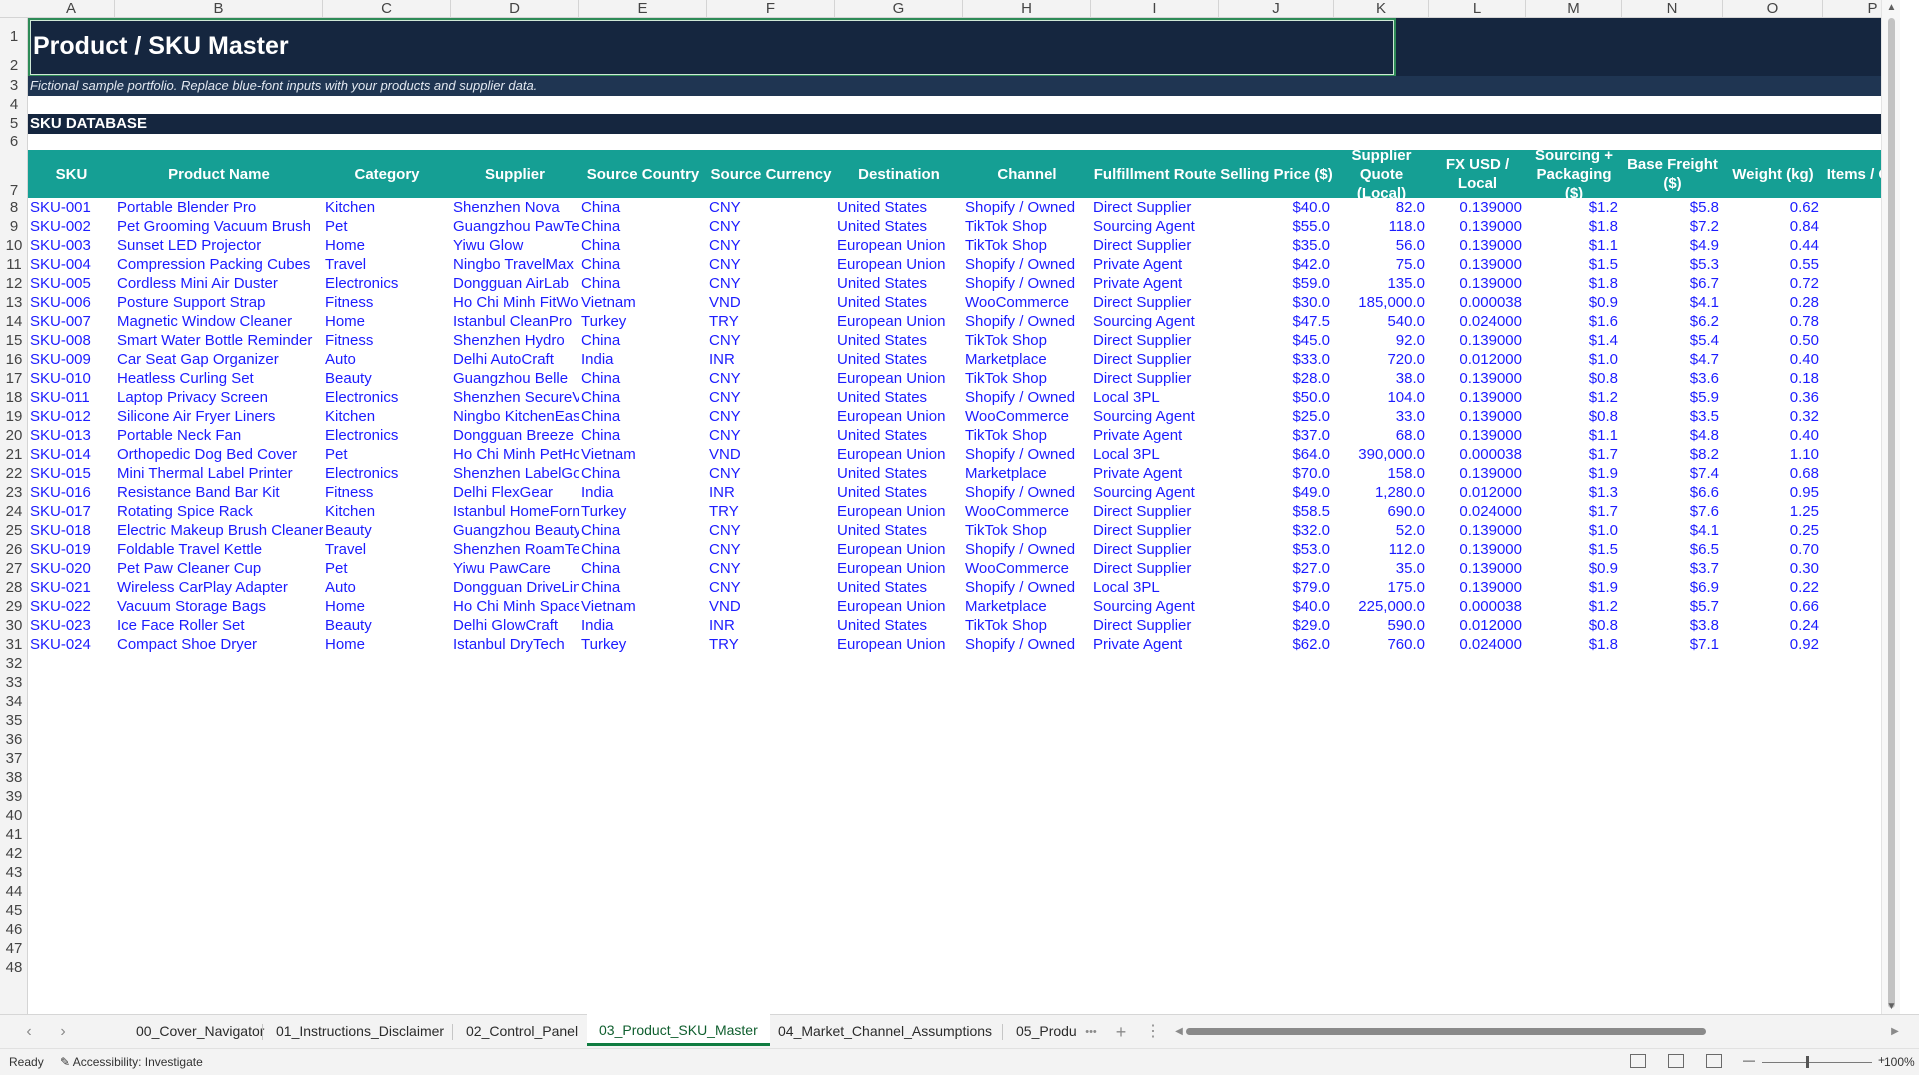  What do you see at coordinates (200, 1031) in the screenshot?
I see `sheet-tab: 00_Cover_Navigator` at bounding box center [200, 1031].